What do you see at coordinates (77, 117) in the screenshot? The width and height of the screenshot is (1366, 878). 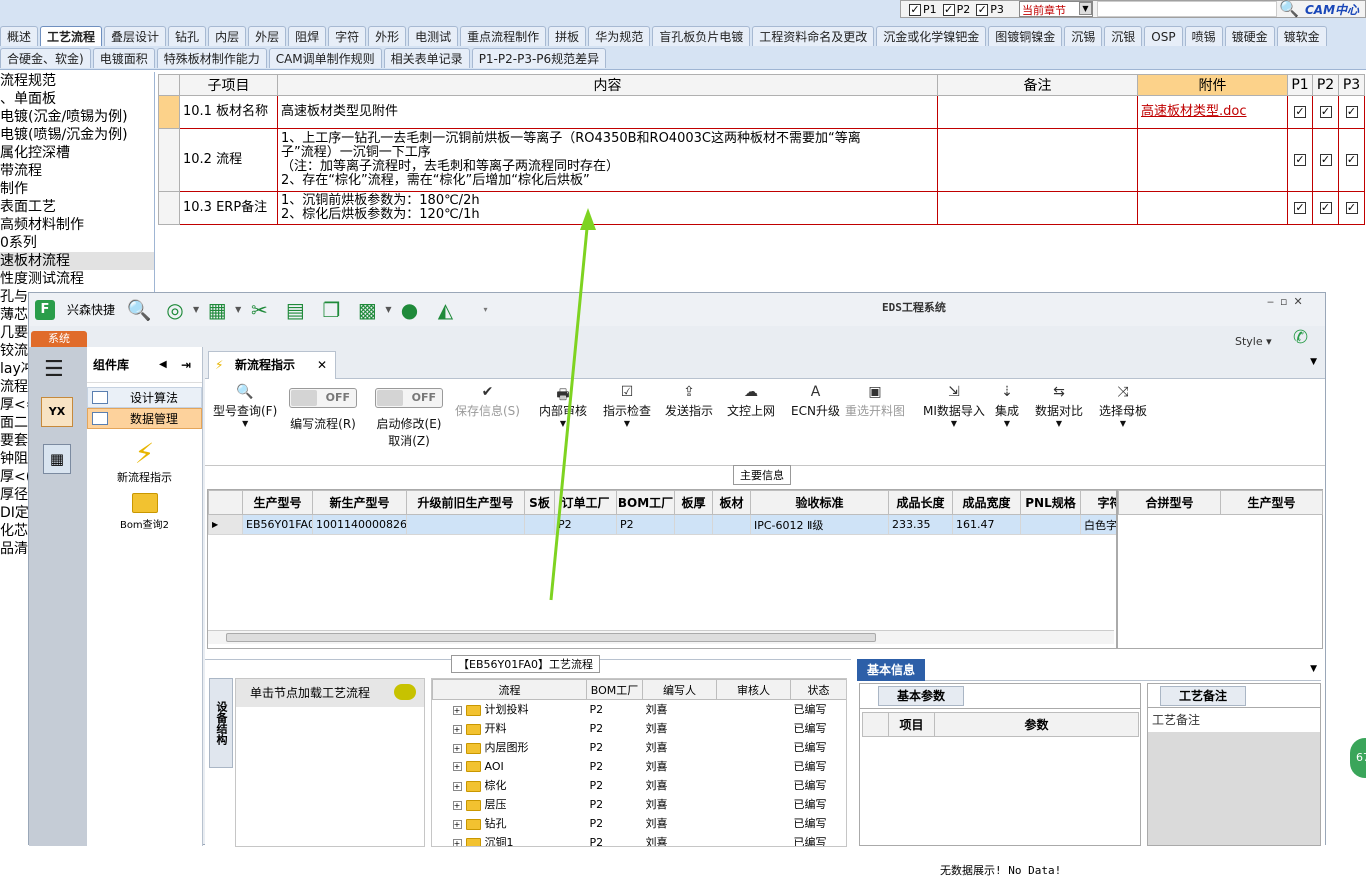 I see `sidebar-item: 电镀(沉金/喷锡为例)` at bounding box center [77, 117].